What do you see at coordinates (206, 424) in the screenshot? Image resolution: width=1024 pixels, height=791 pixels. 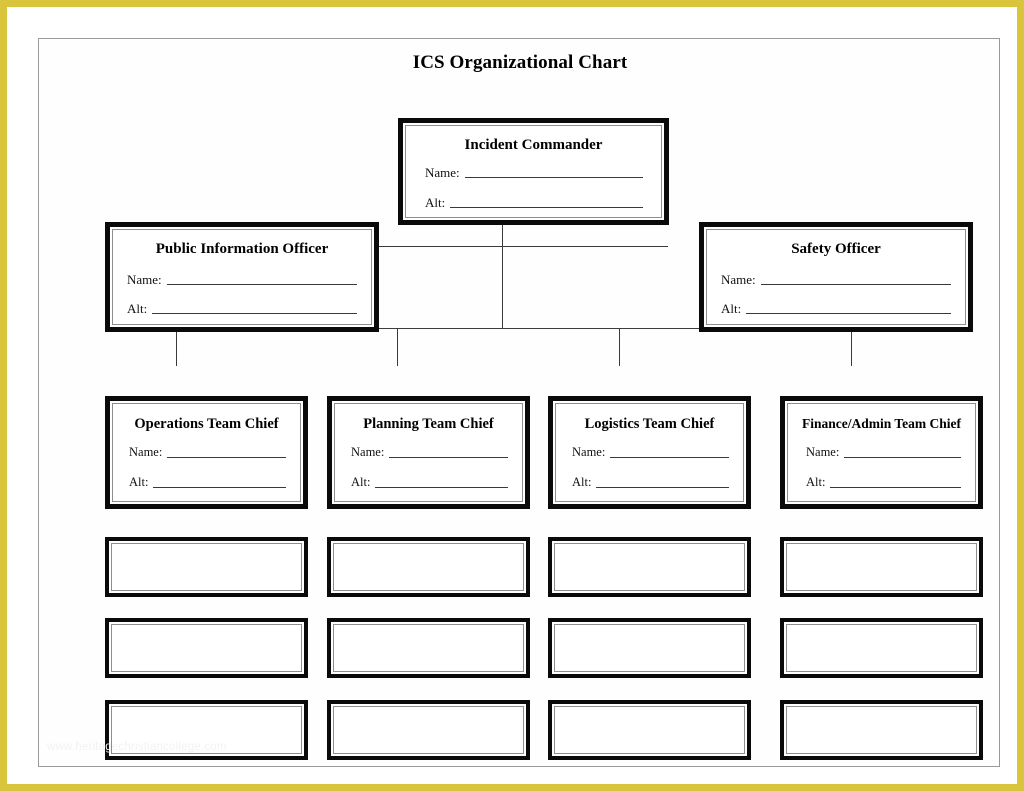 I see `node-title-operations-team-chief: Operations Team Chief` at bounding box center [206, 424].